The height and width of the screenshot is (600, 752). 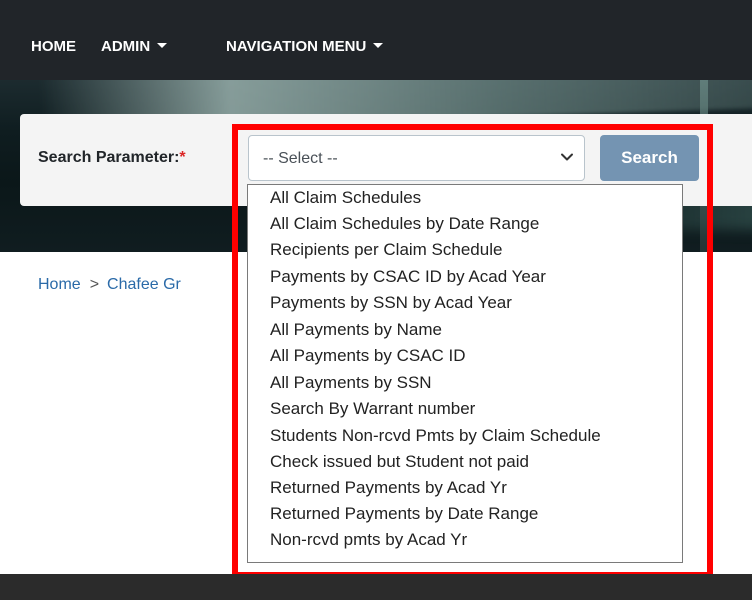 What do you see at coordinates (109, 157) in the screenshot?
I see `search-label-text: Search Parameter:` at bounding box center [109, 157].